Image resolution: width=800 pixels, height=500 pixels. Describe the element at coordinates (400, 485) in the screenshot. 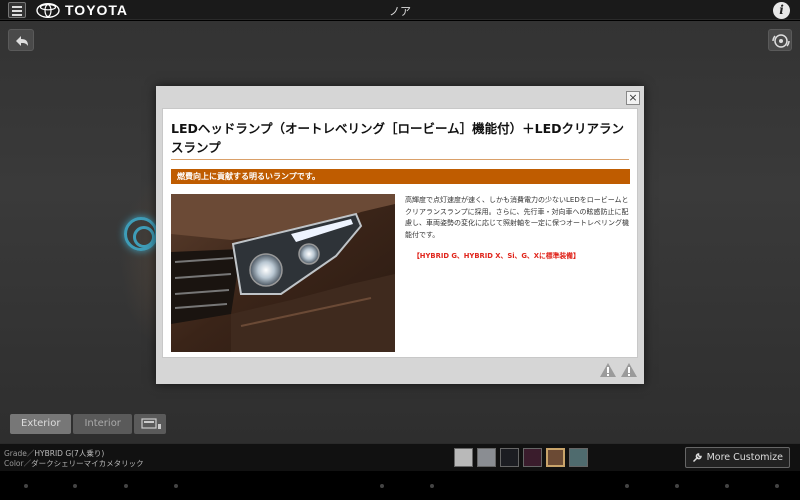

I see `footer-bar` at that location.